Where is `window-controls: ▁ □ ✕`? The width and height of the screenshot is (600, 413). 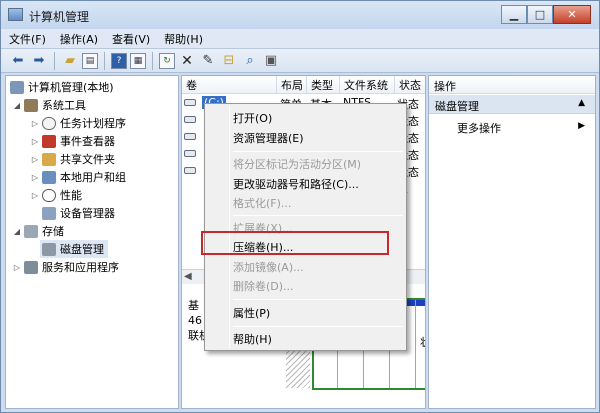
window-controls: ▁ □ ✕ is located at coordinates (546, 14).